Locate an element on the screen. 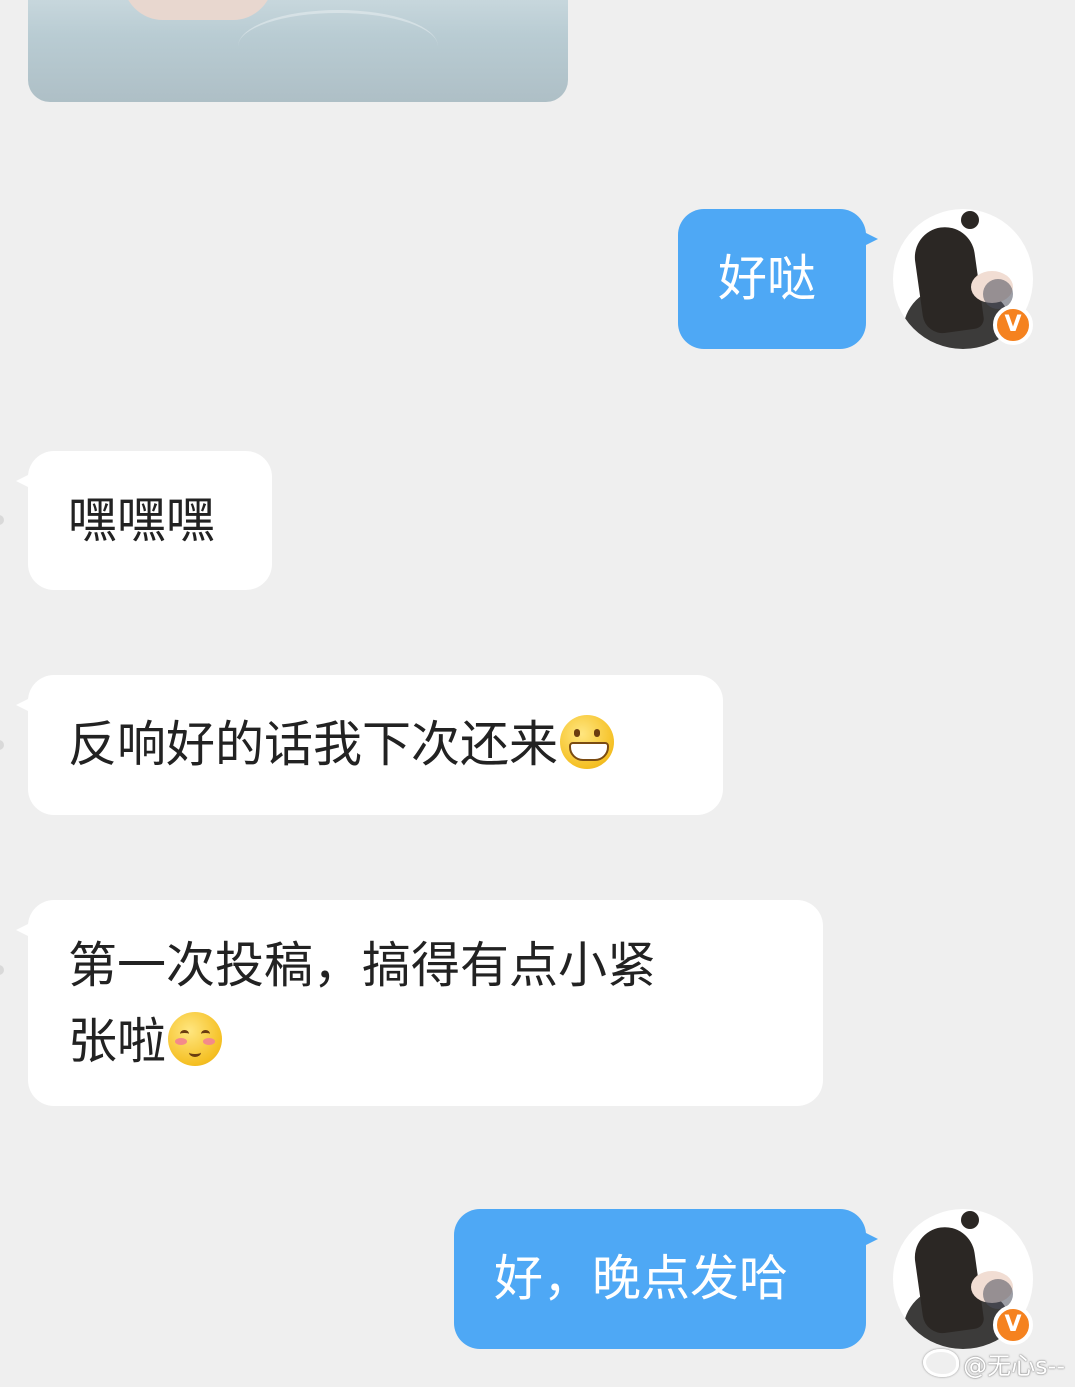 Image resolution: width=1075 pixels, height=1387 pixels. message-text: 第一次投稿，搞得有点小紧 is located at coordinates (362, 965).